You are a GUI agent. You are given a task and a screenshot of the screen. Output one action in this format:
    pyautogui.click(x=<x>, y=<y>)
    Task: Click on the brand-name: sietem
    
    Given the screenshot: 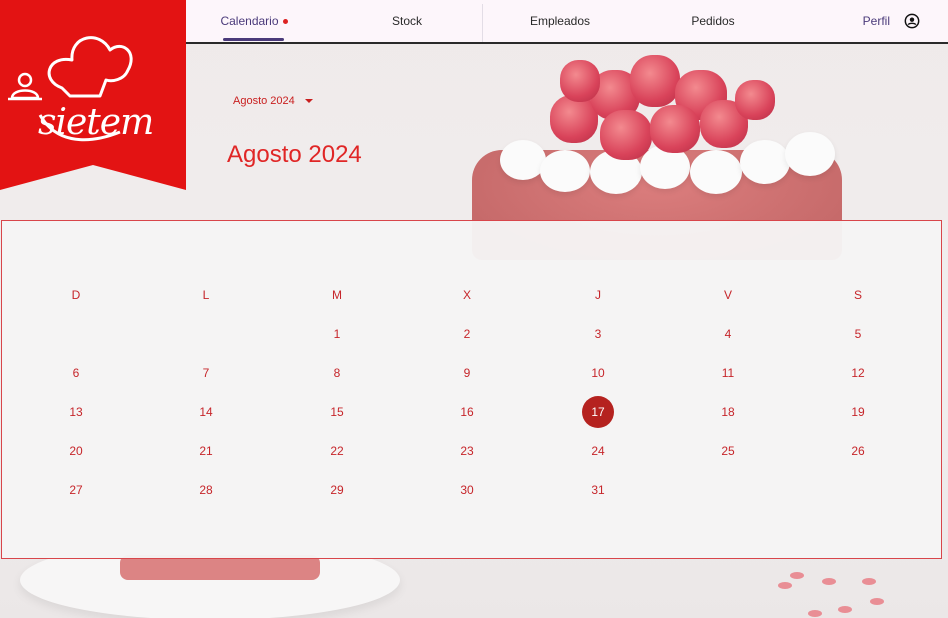 What is the action you would take?
    pyautogui.click(x=96, y=122)
    